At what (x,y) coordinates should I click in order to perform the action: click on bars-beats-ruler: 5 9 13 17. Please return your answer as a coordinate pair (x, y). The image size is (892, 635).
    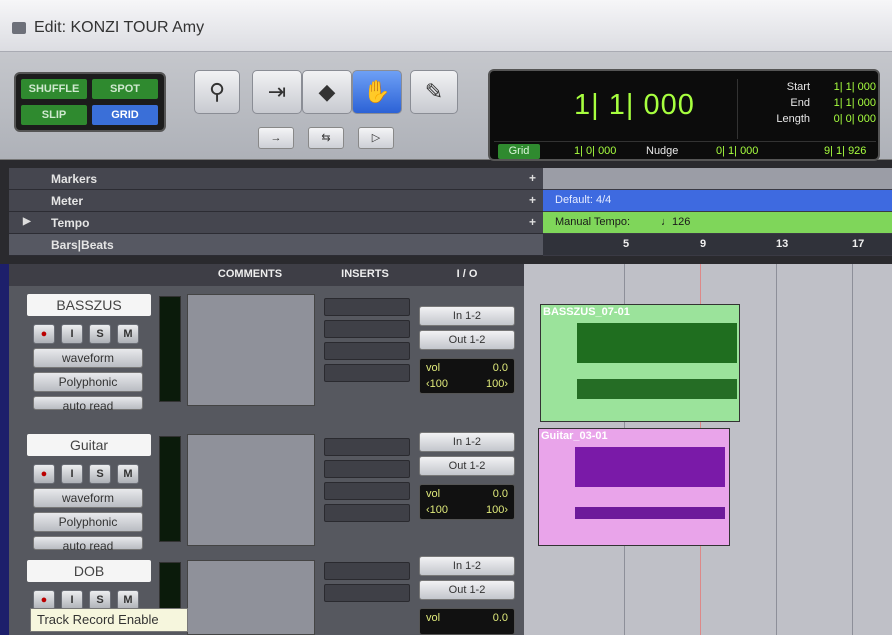
    Looking at the image, I should click on (717, 245).